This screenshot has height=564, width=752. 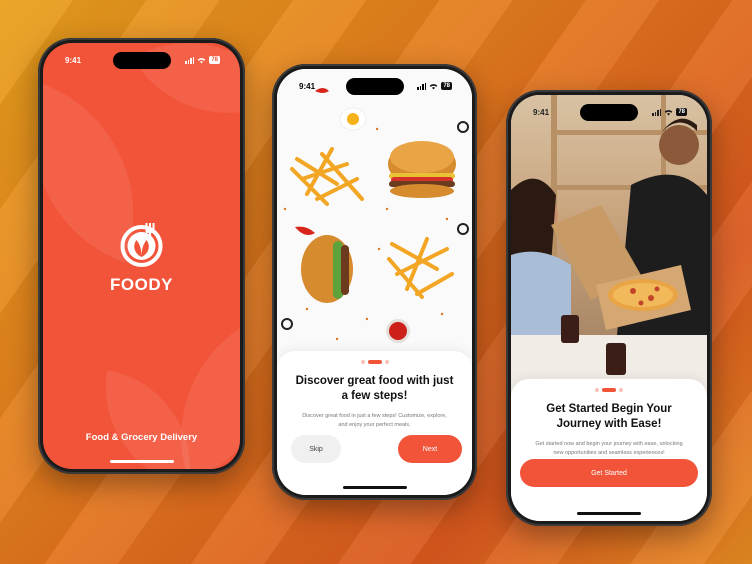 I want to click on app-name: FOODY, so click(x=141, y=284).